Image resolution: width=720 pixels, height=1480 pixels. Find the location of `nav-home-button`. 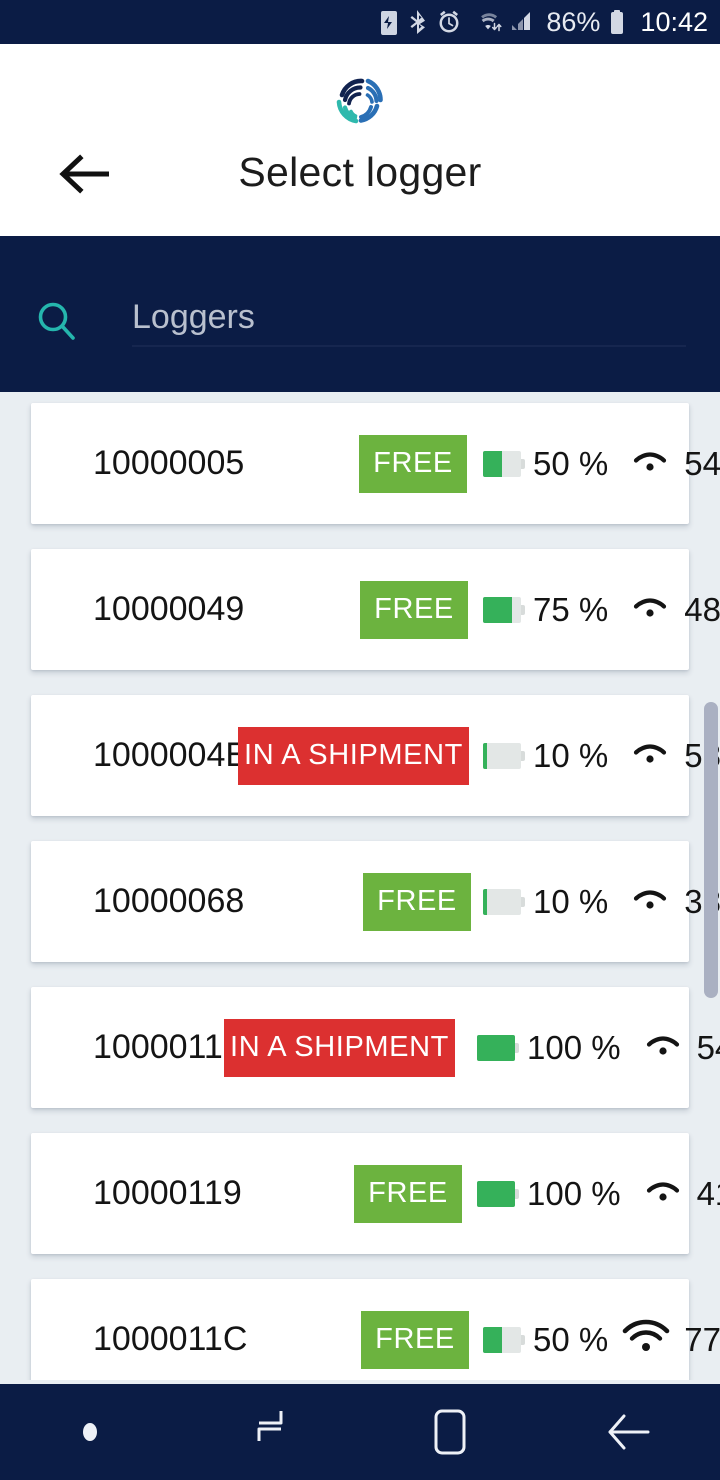

nav-home-button is located at coordinates (450, 1432).